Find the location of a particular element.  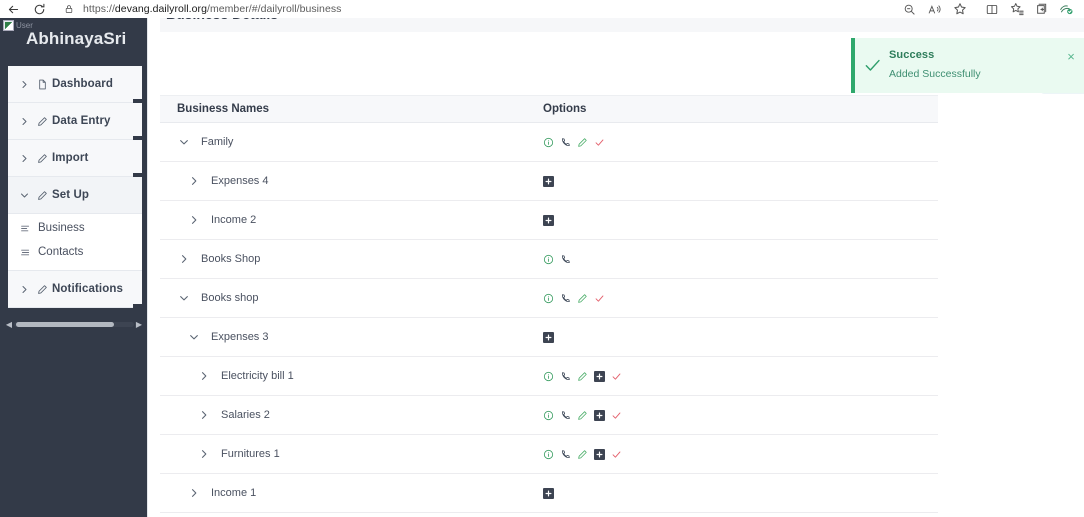

sidebar-subitem-label: Contacts is located at coordinates (61, 252).